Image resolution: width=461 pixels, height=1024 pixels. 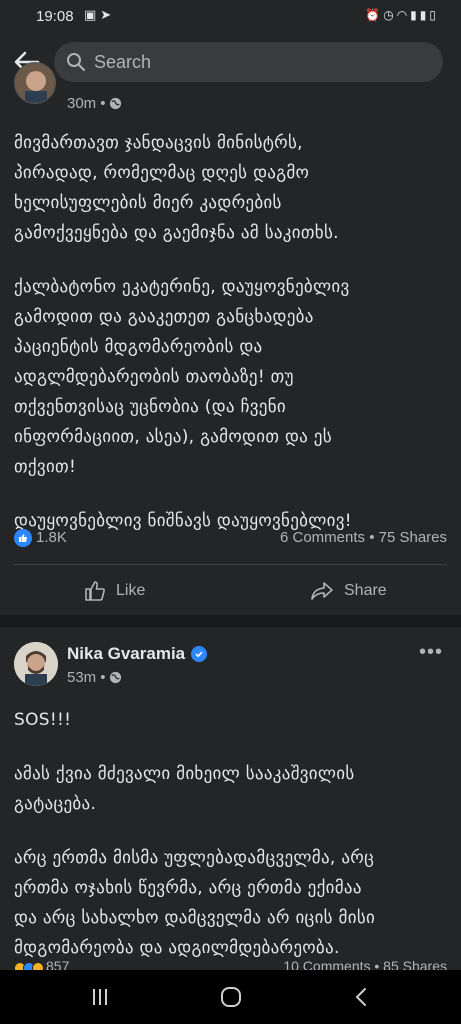 What do you see at coordinates (126, 653) in the screenshot?
I see `author-name-text: Nika Gvaramia` at bounding box center [126, 653].